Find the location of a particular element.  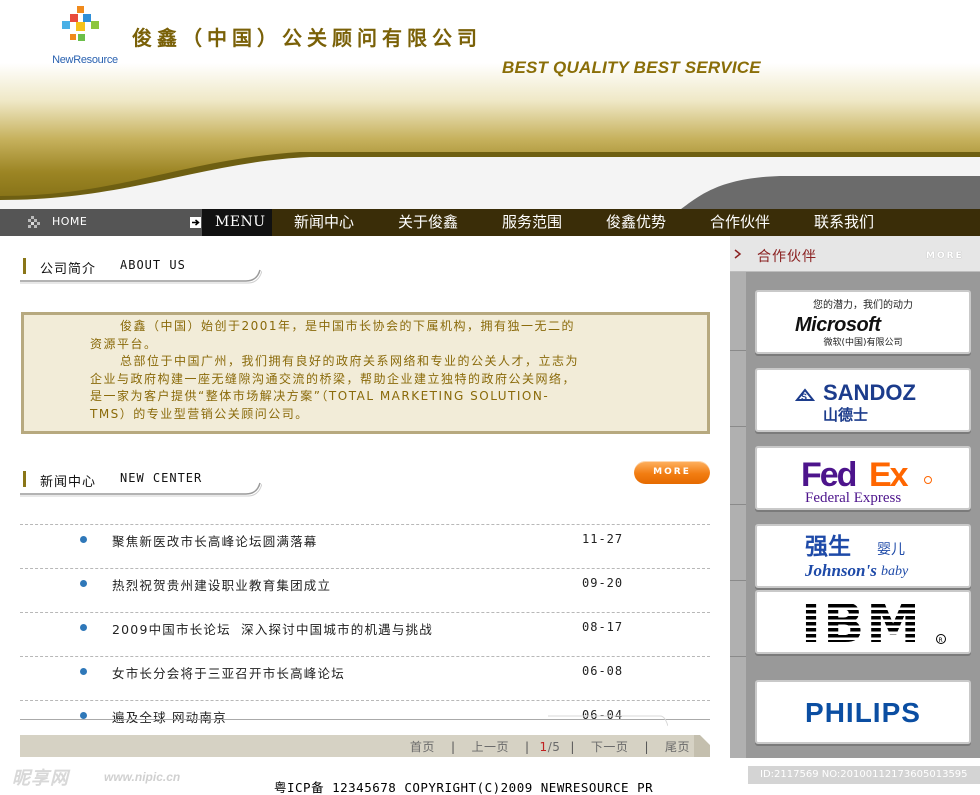

news-item-title: 遍及全球 网动南京 is located at coordinates (169, 716).